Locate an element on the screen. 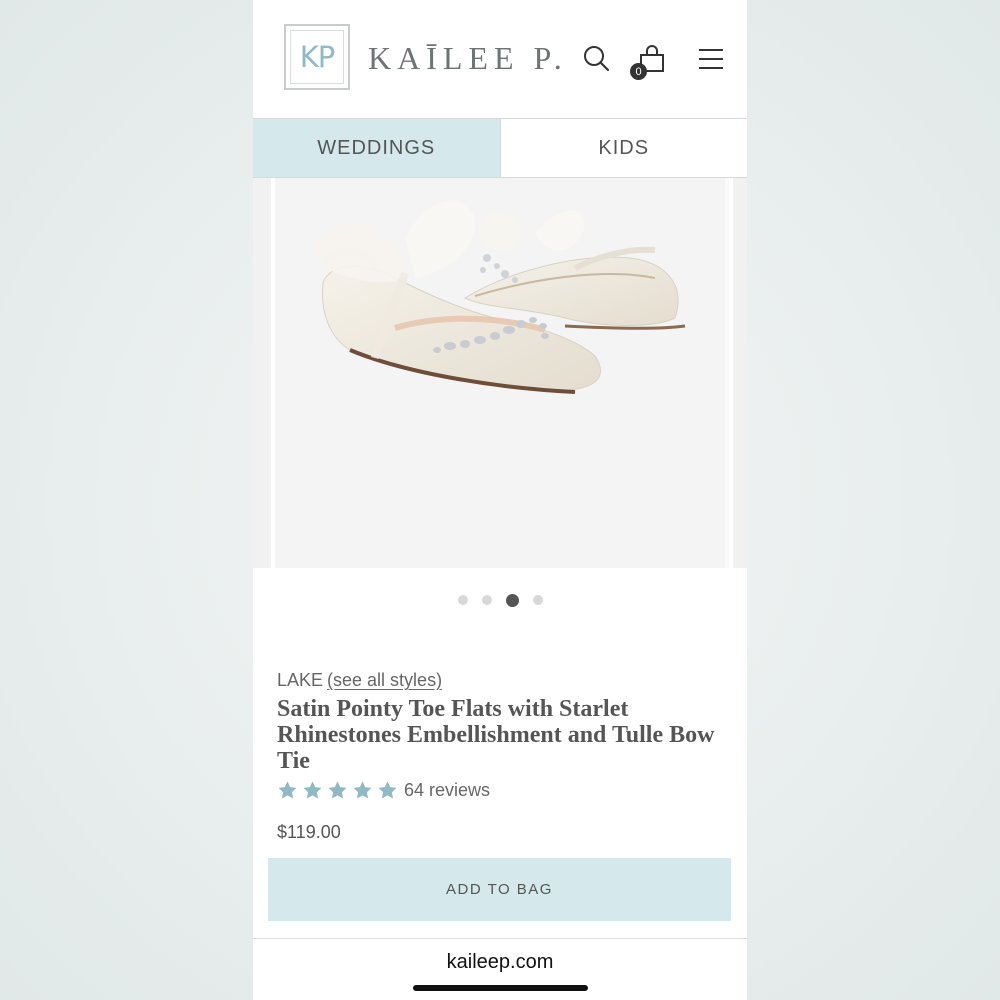 This screenshot has height=1000, width=1000. carousel-pagination is located at coordinates (500, 600).